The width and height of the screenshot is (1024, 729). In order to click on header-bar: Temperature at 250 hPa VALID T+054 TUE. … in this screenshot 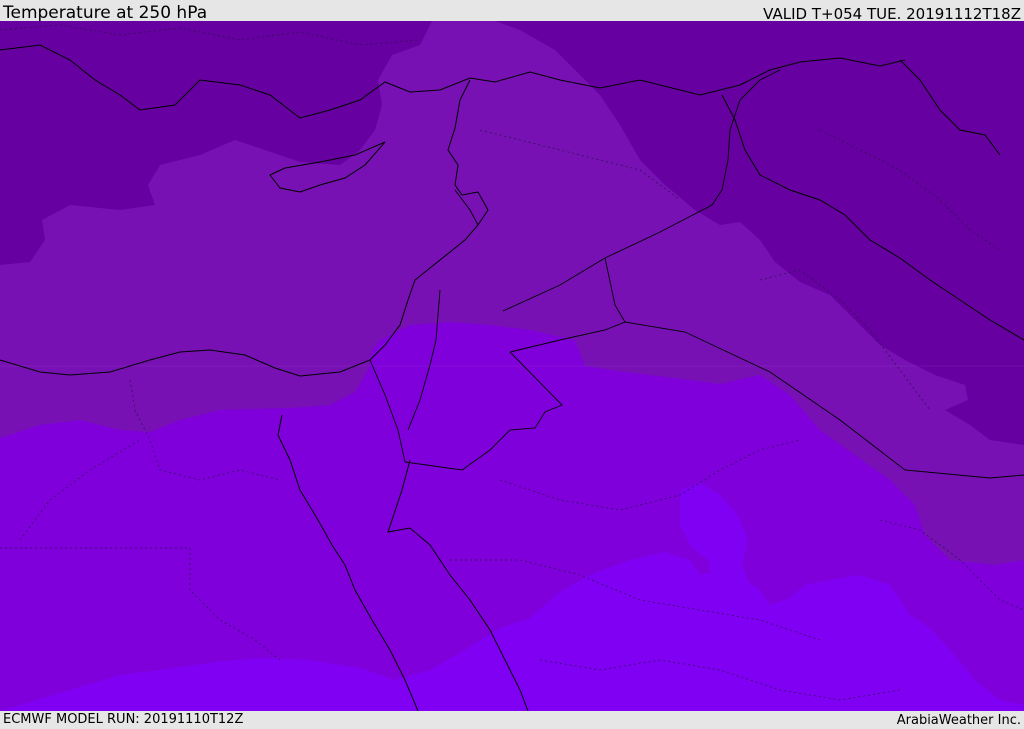, I will do `click(512, 11)`.